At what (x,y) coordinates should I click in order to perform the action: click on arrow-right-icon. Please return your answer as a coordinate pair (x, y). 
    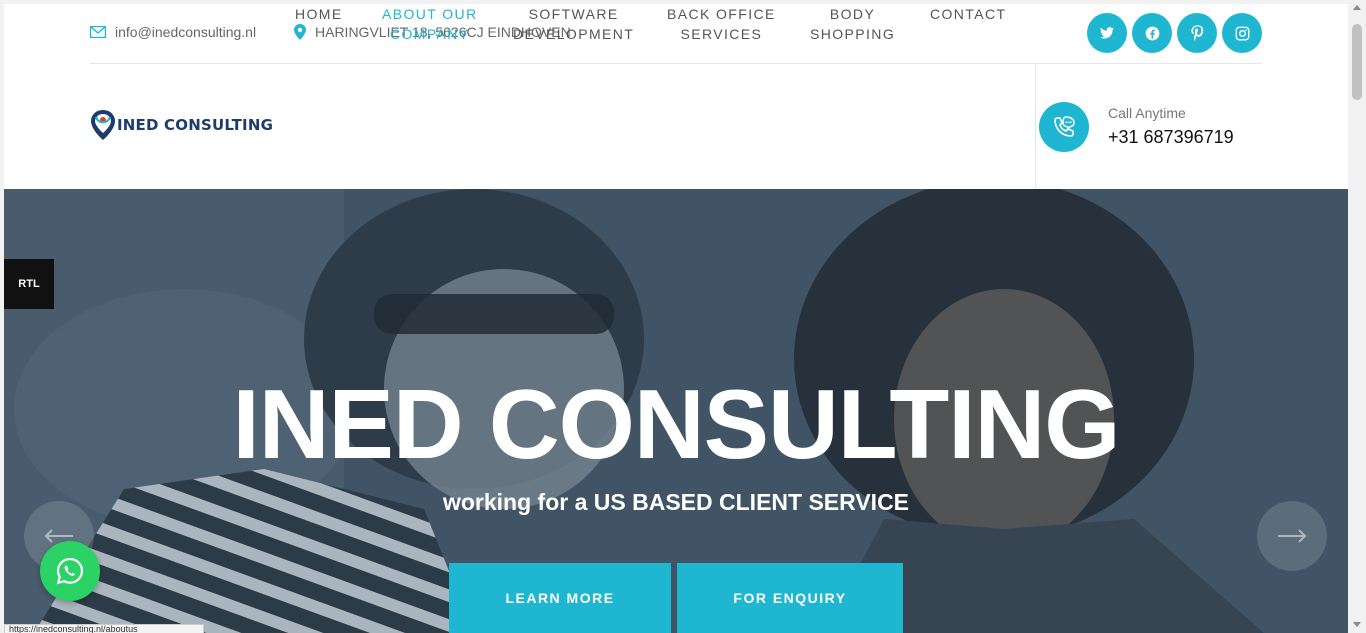
    Looking at the image, I should click on (1292, 536).